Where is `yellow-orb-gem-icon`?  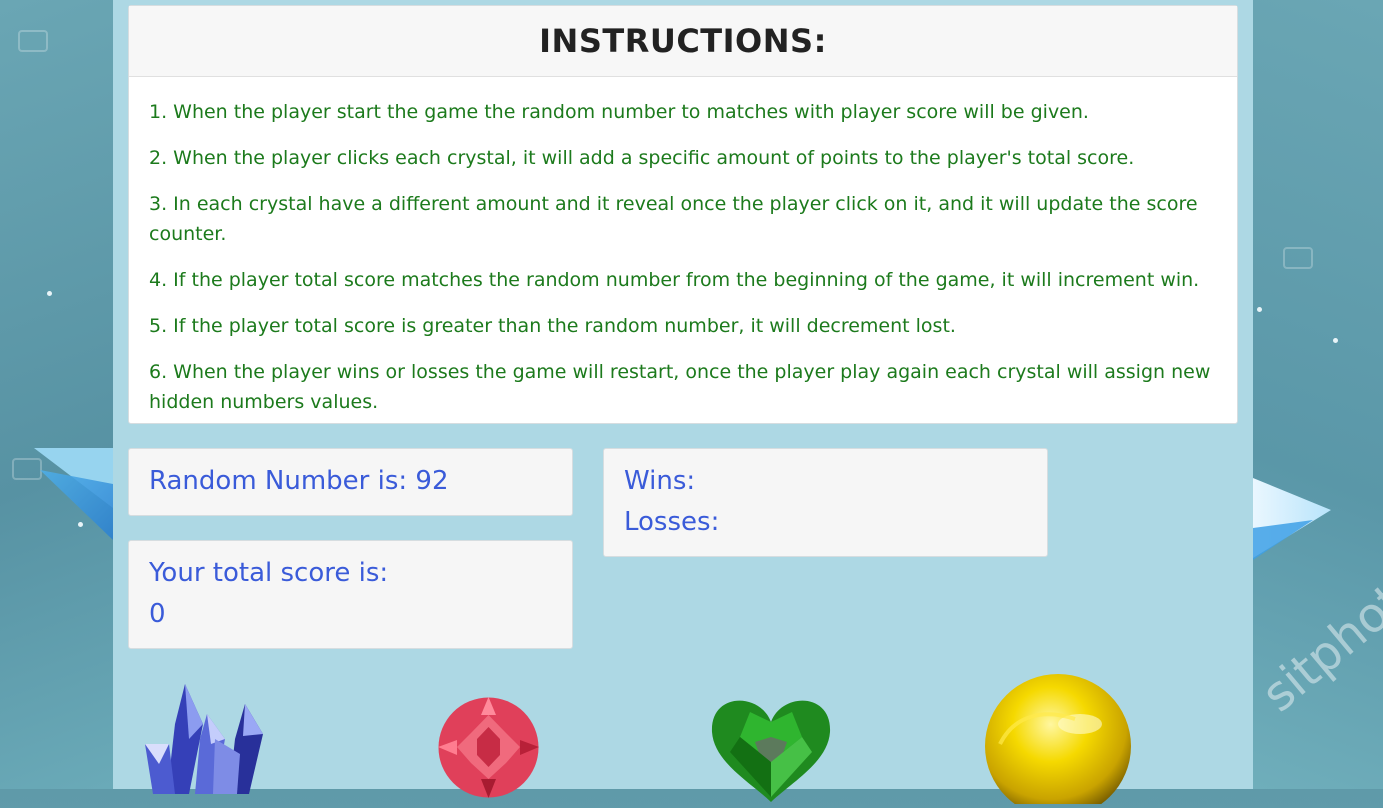 yellow-orb-gem-icon is located at coordinates (1058, 741).